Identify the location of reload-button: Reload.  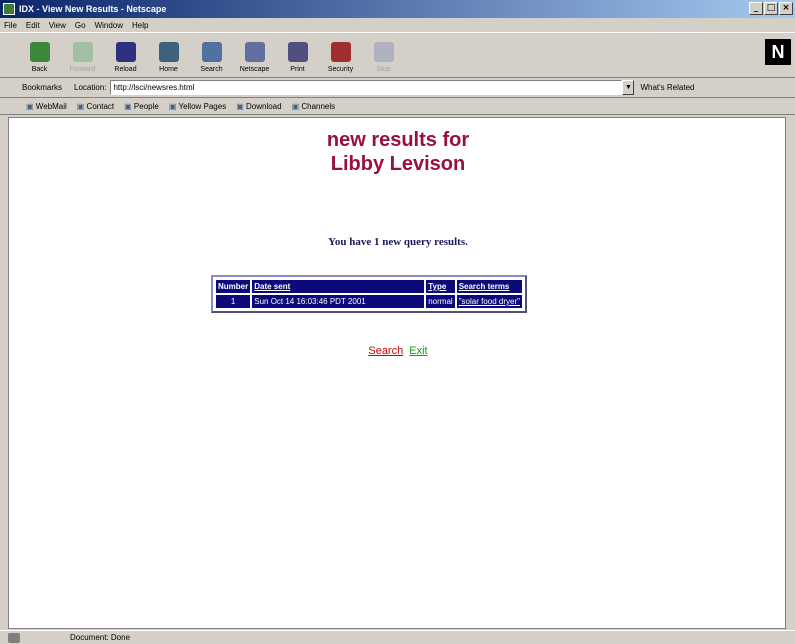
(125, 55).